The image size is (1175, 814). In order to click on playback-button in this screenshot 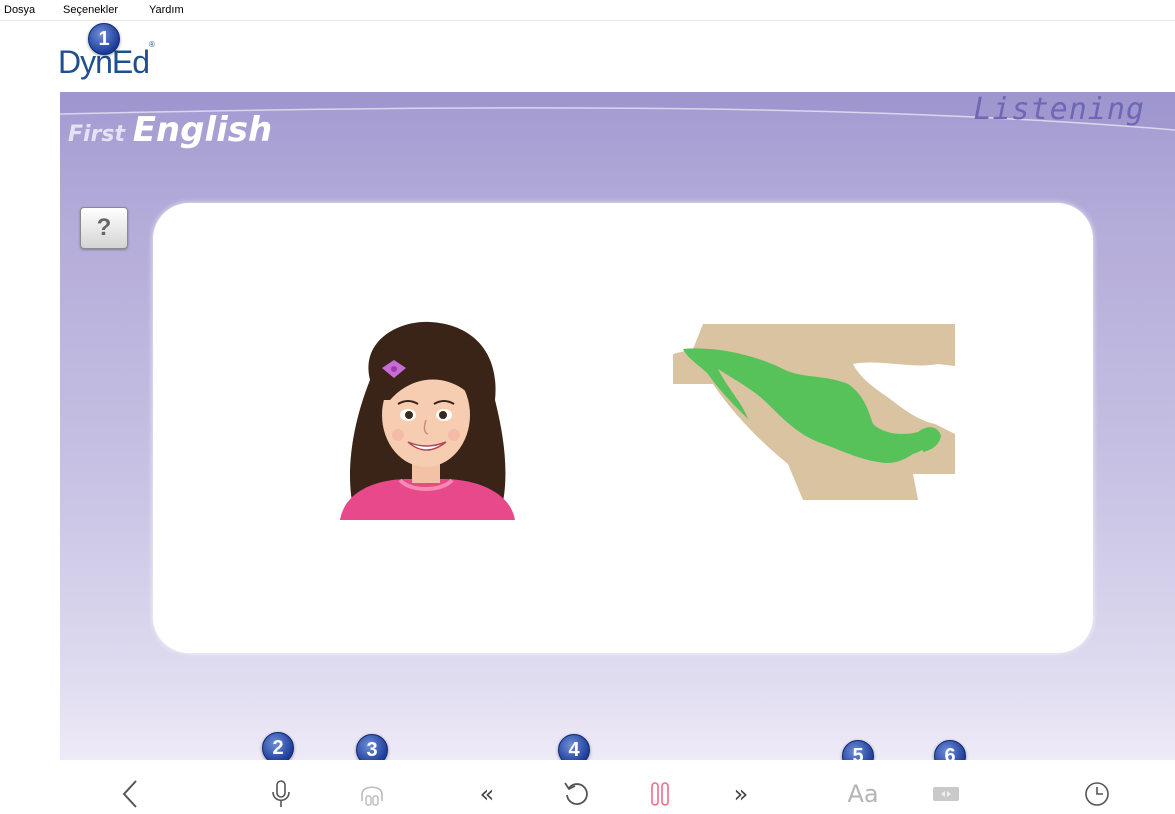, I will do `click(372, 794)`.